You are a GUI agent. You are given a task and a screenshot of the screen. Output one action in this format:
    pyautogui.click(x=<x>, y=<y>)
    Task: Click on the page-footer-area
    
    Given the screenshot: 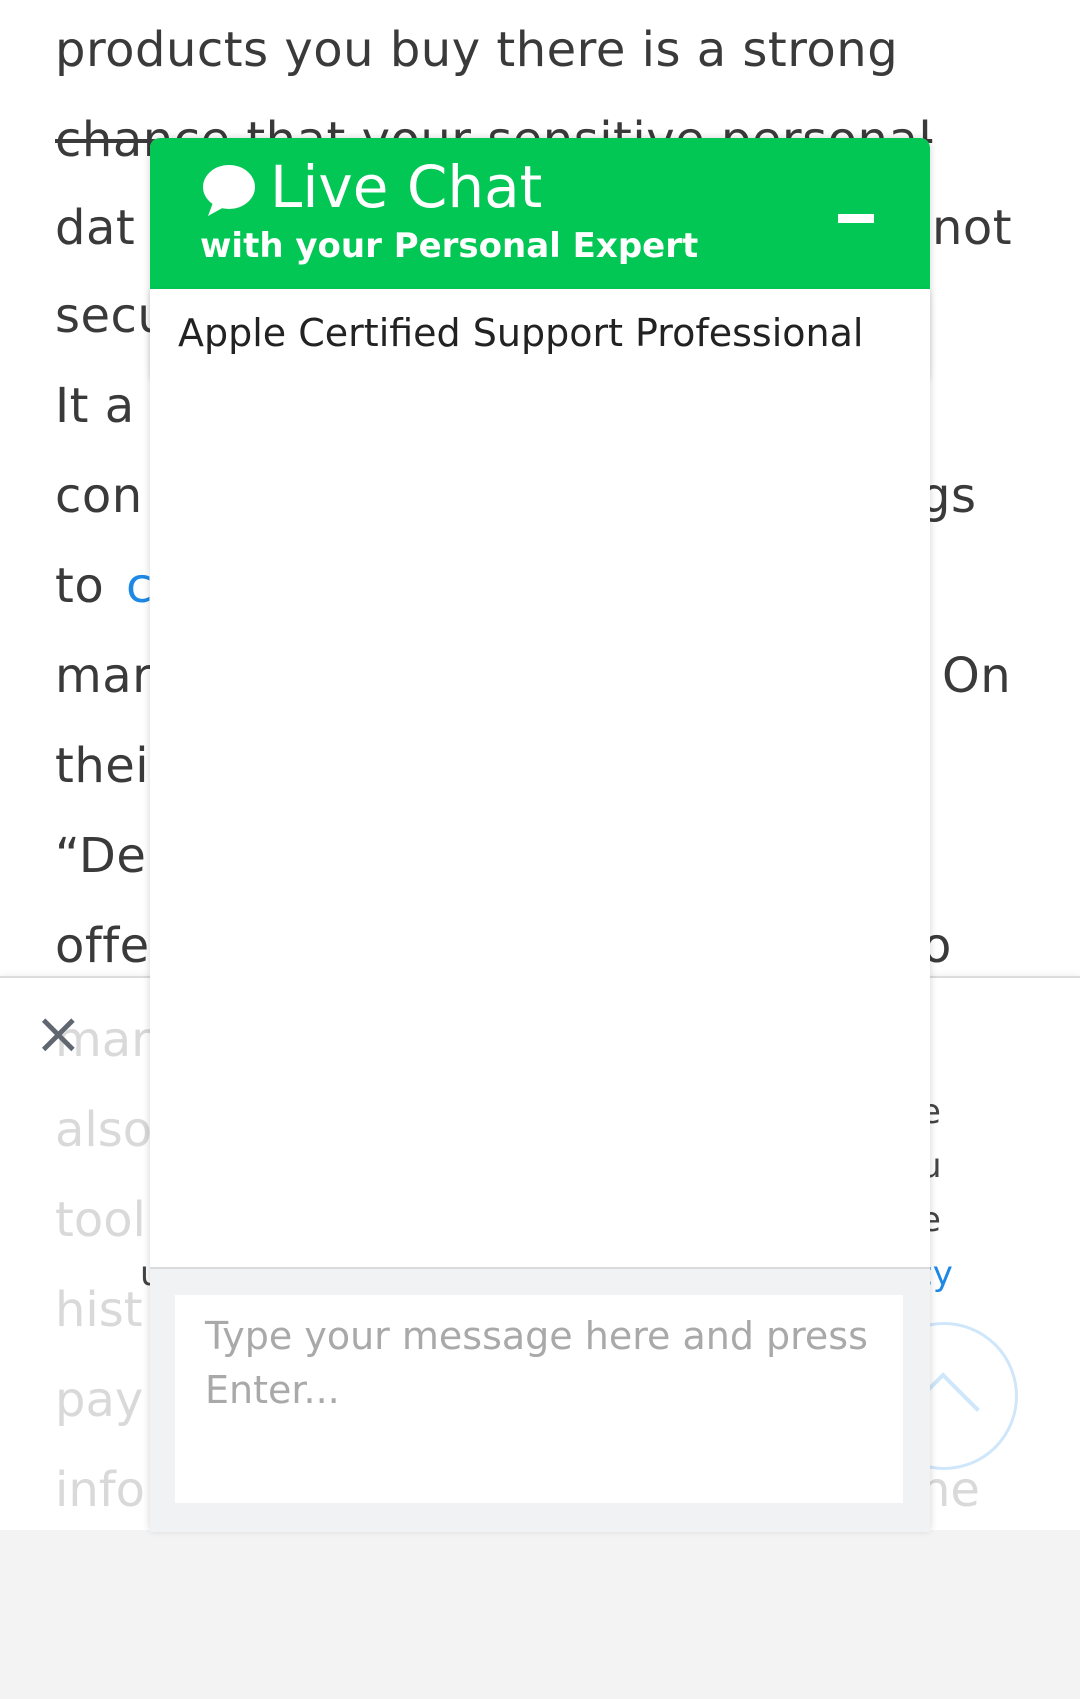 What is the action you would take?
    pyautogui.click(x=540, y=1614)
    